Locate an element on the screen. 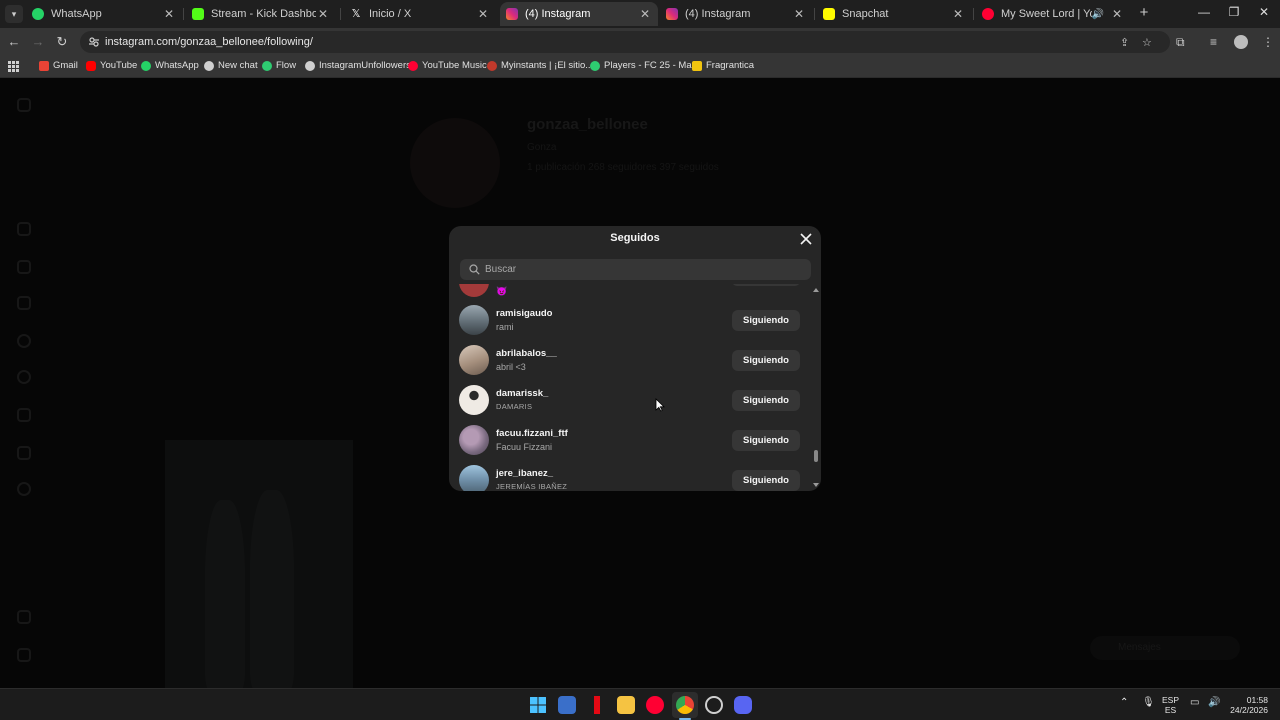 The width and height of the screenshot is (1280, 720). clock: 01:58 24/2/2026 is located at coordinates (1248, 705).